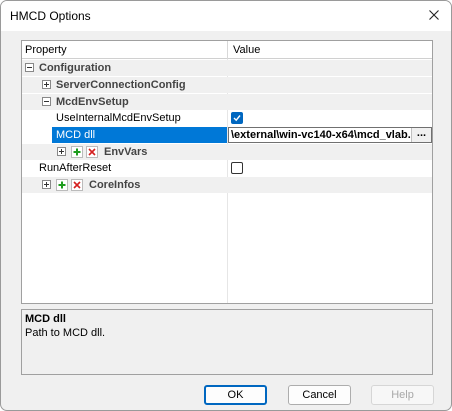 The width and height of the screenshot is (452, 411). I want to click on category-row-env-vars: EnvVars, so click(227, 152).